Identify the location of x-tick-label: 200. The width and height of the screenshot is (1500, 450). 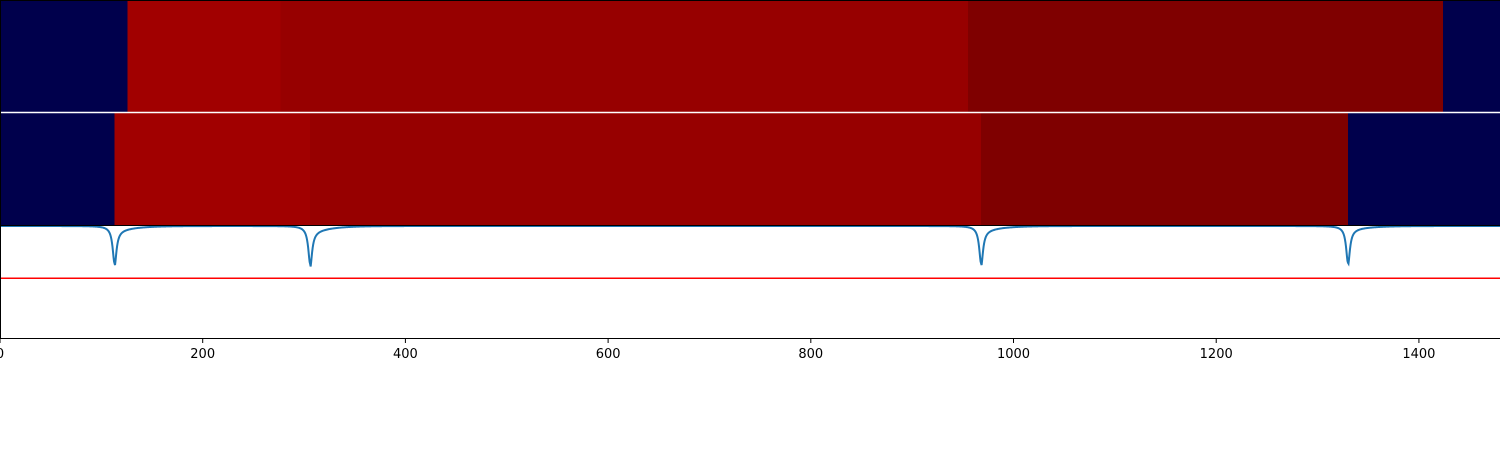
(202, 354).